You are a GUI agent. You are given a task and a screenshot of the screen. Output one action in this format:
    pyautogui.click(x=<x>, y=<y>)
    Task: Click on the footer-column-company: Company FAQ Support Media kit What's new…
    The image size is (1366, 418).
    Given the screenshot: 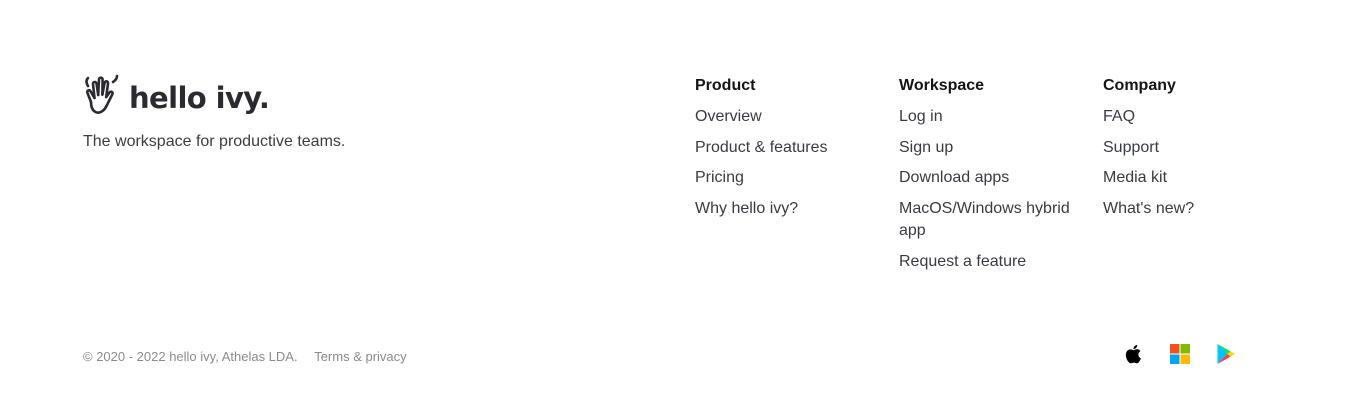 What is the action you would take?
    pyautogui.click(x=1198, y=152)
    